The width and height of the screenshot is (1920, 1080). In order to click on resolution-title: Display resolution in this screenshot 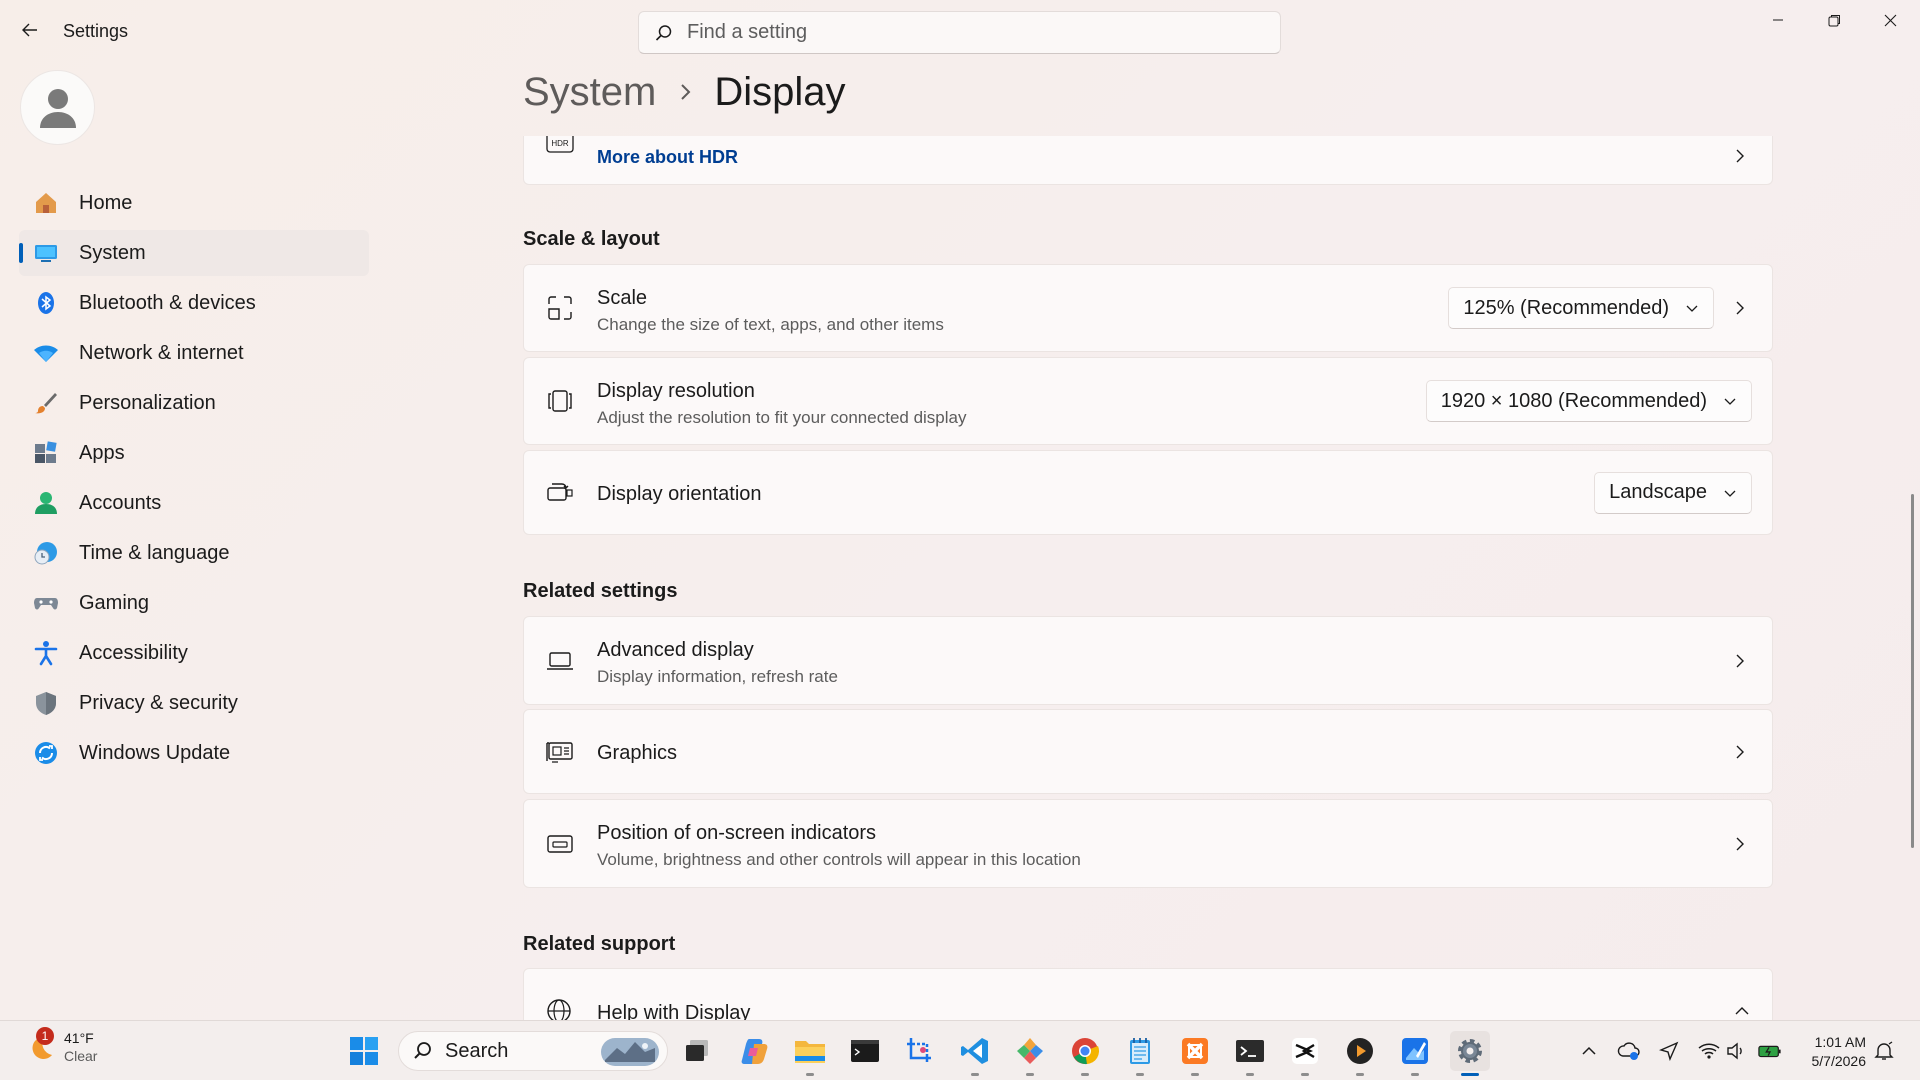, I will do `click(676, 391)`.